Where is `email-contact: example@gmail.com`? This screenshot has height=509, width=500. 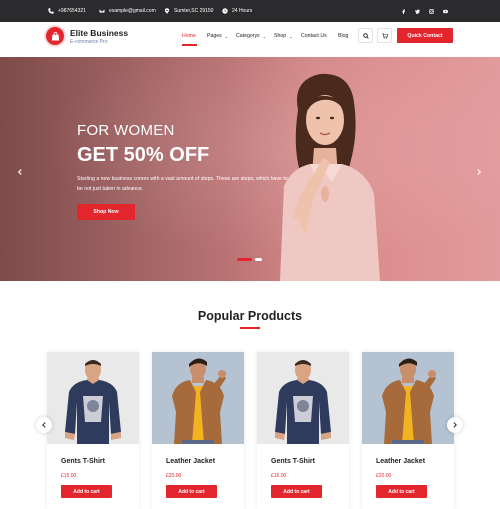 email-contact: example@gmail.com is located at coordinates (127, 11).